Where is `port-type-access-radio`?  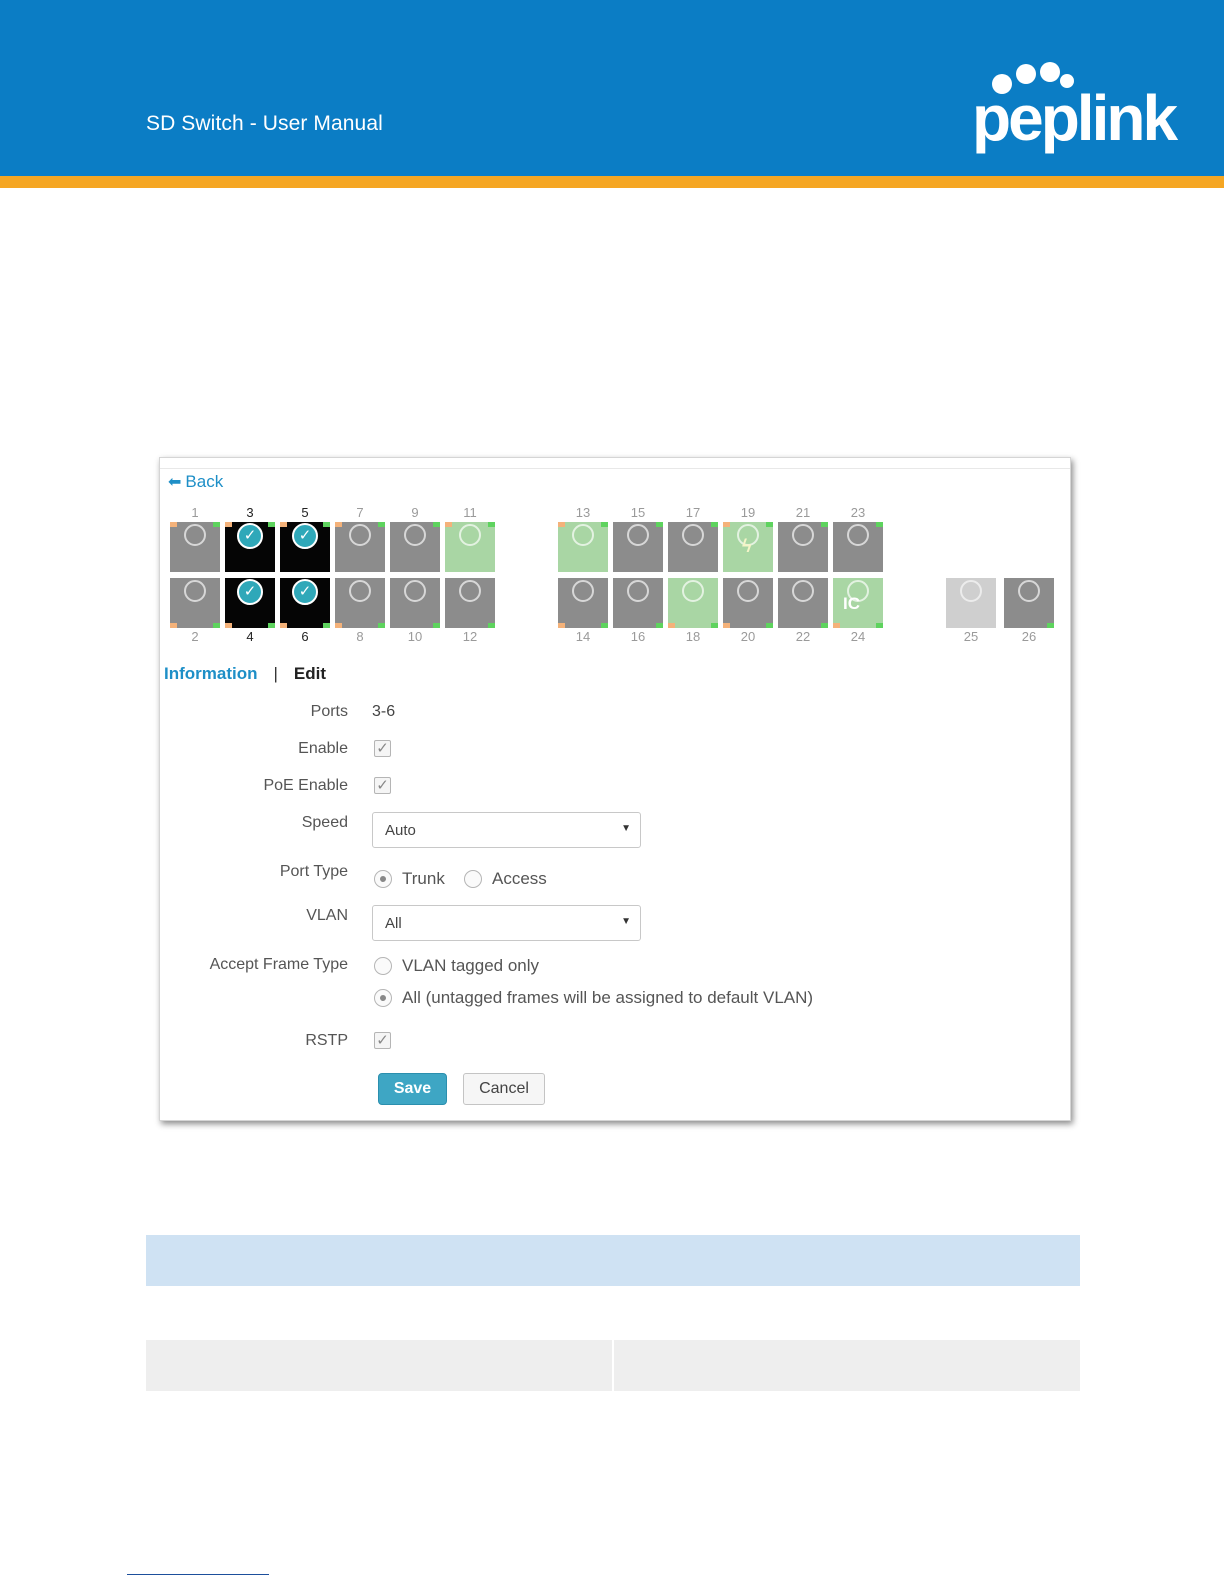 port-type-access-radio is located at coordinates (473, 879).